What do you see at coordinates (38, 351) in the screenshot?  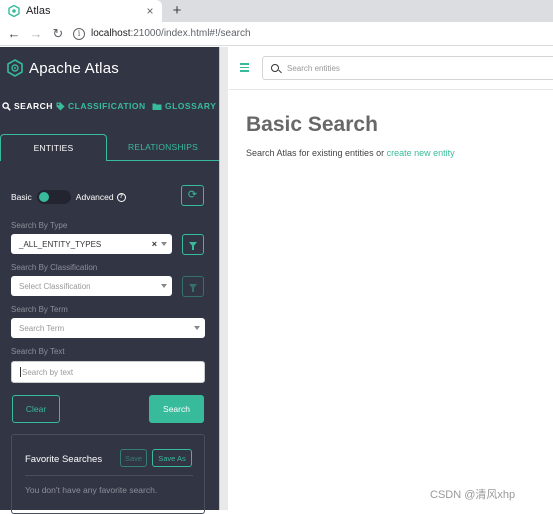 I see `text-label: Search By Text` at bounding box center [38, 351].